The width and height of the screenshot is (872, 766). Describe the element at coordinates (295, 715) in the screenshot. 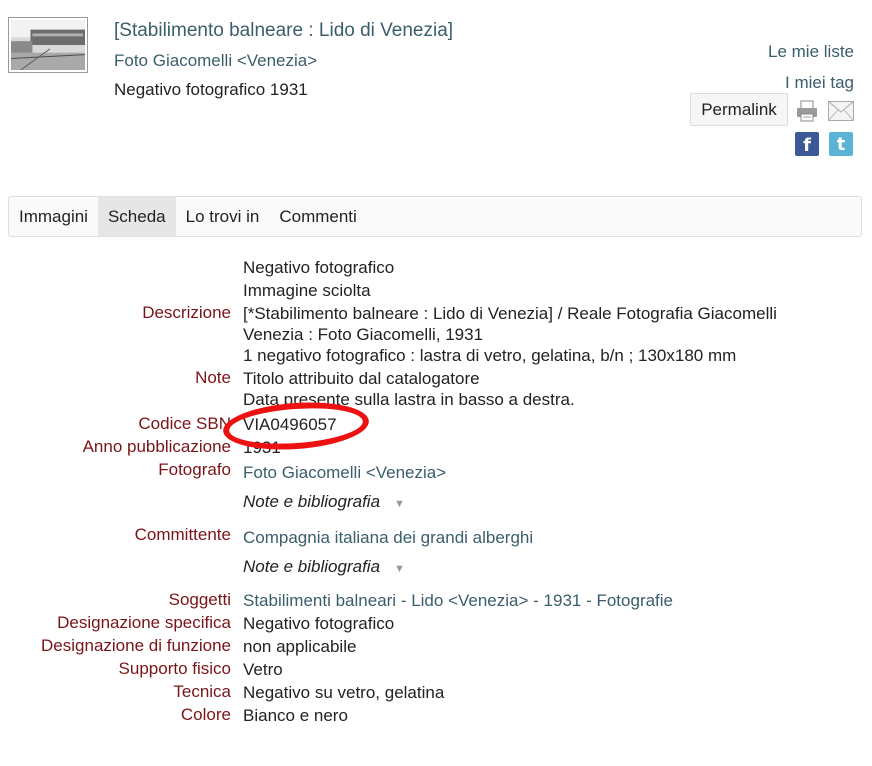

I see `colore-value: Bianco e nero` at that location.